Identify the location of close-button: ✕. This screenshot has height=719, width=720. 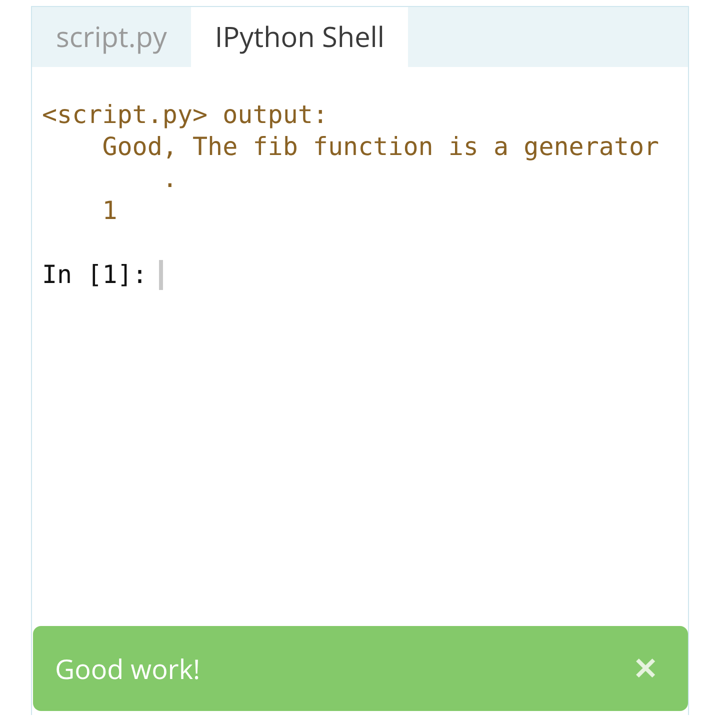
(645, 668).